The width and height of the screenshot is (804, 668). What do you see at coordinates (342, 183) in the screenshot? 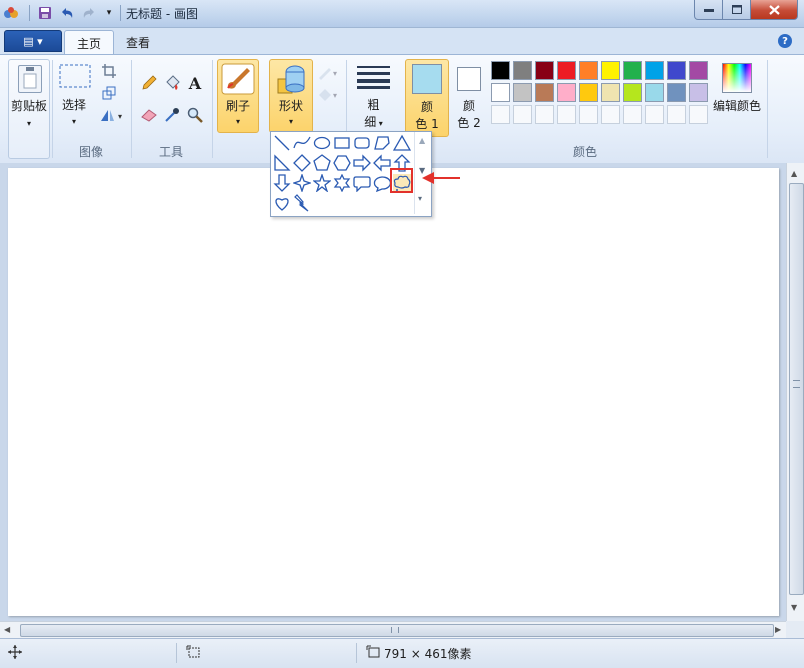
I see `shape-six-point-star-icon` at bounding box center [342, 183].